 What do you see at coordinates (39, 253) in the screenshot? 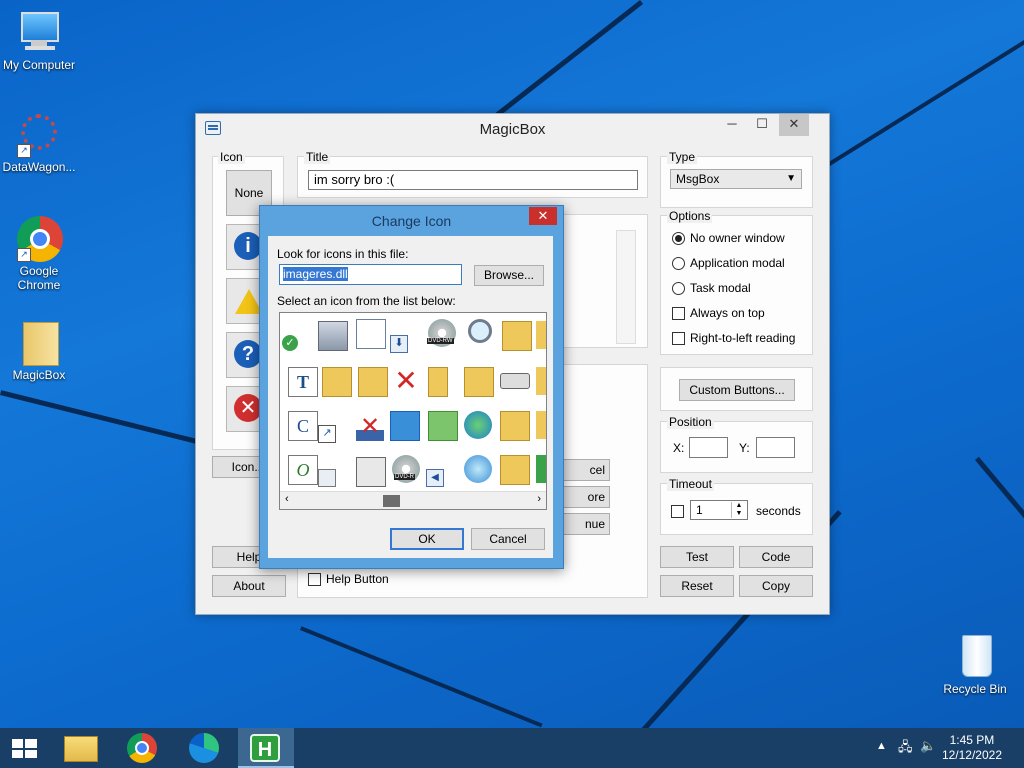
I see `desktop-icon-google-chrome: ↗ Google Chrome` at bounding box center [39, 253].